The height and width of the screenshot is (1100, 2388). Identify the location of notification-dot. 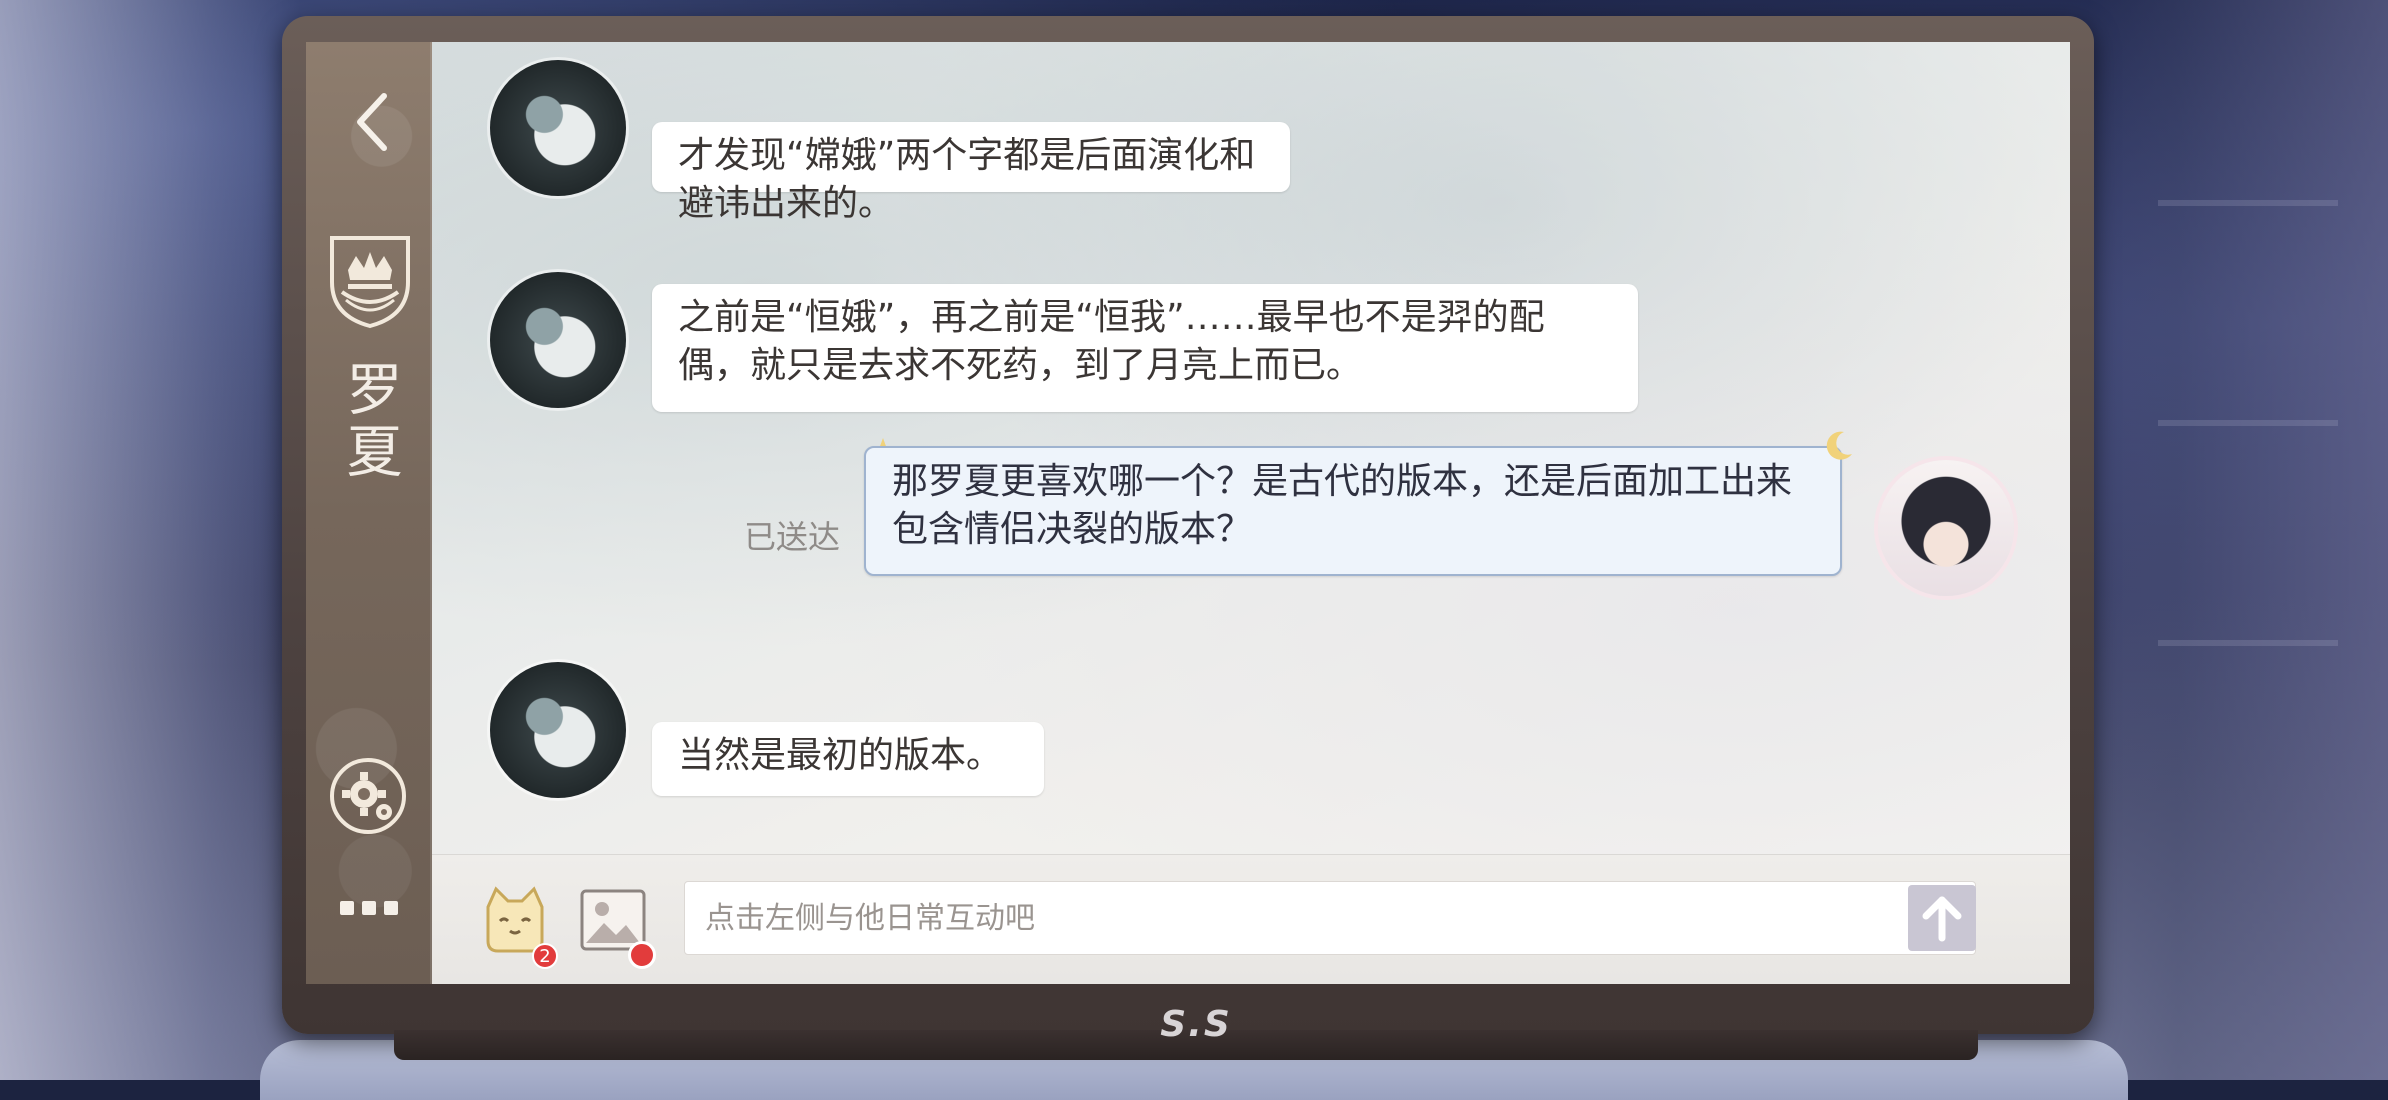
(642, 955).